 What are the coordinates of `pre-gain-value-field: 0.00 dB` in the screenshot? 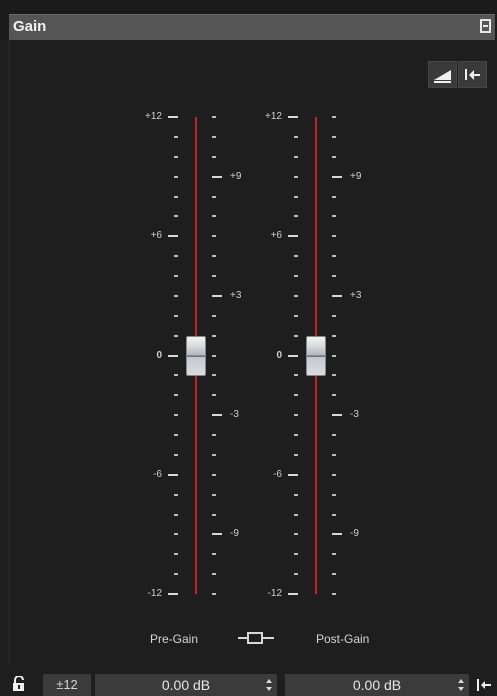 It's located at (186, 685).